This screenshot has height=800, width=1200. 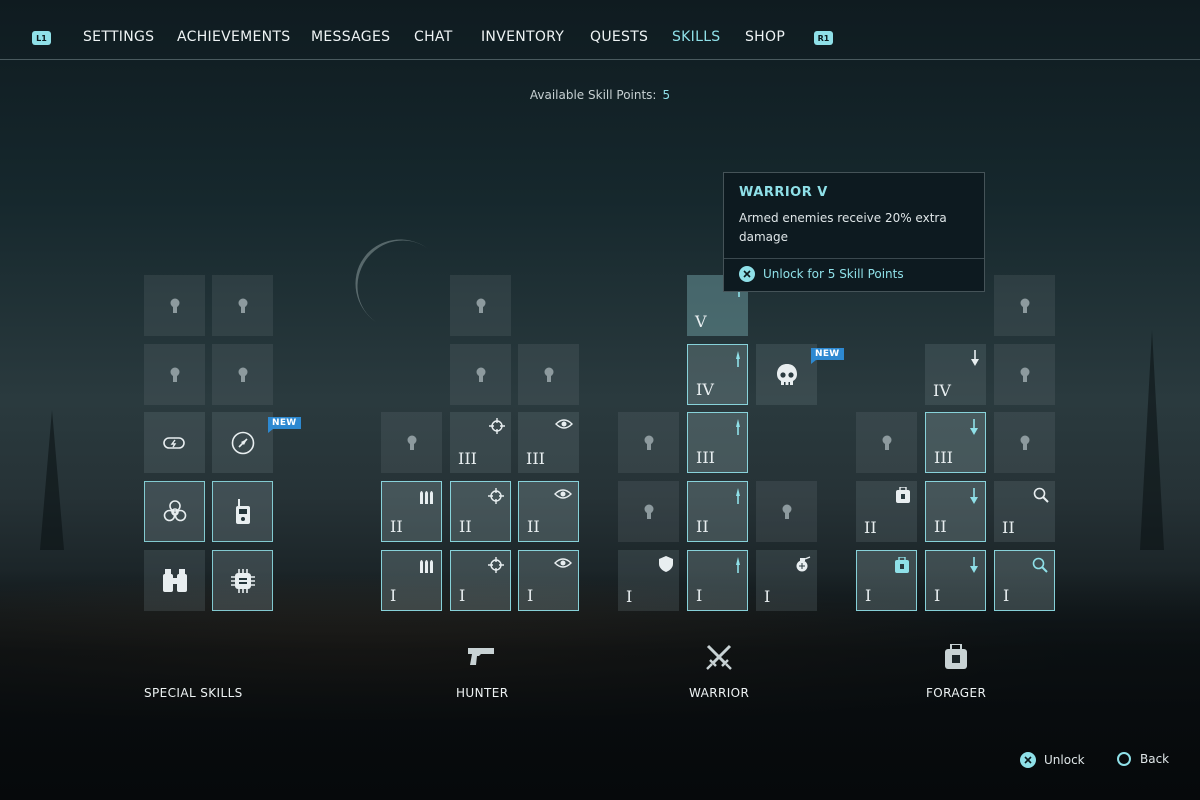 What do you see at coordinates (886, 511) in the screenshot?
I see `forager-backpack-ii: II` at bounding box center [886, 511].